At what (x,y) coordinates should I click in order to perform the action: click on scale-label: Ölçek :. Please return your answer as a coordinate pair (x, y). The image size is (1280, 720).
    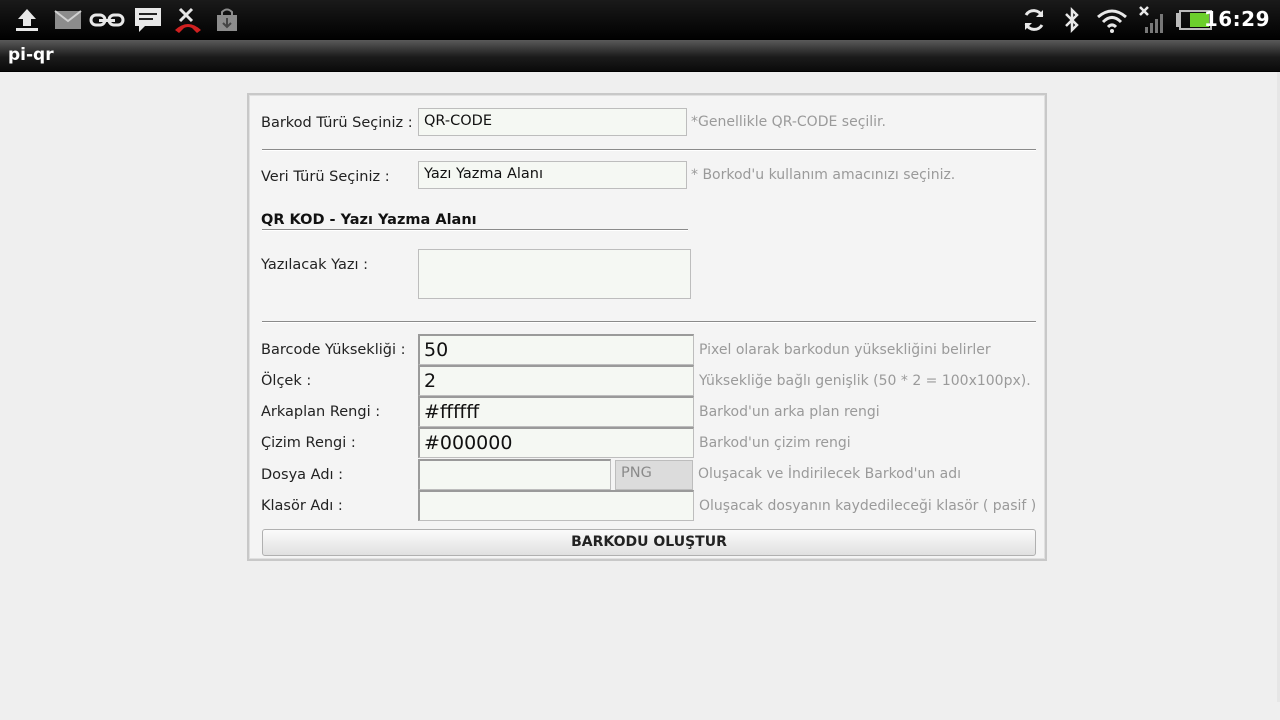
    Looking at the image, I should click on (286, 381).